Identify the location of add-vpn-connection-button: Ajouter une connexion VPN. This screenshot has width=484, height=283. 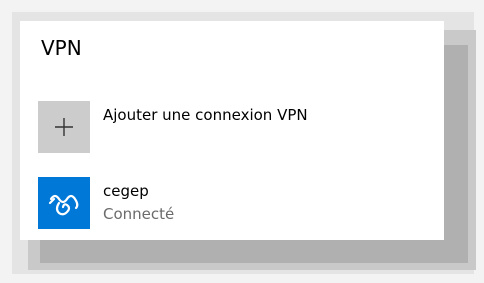
(188, 127).